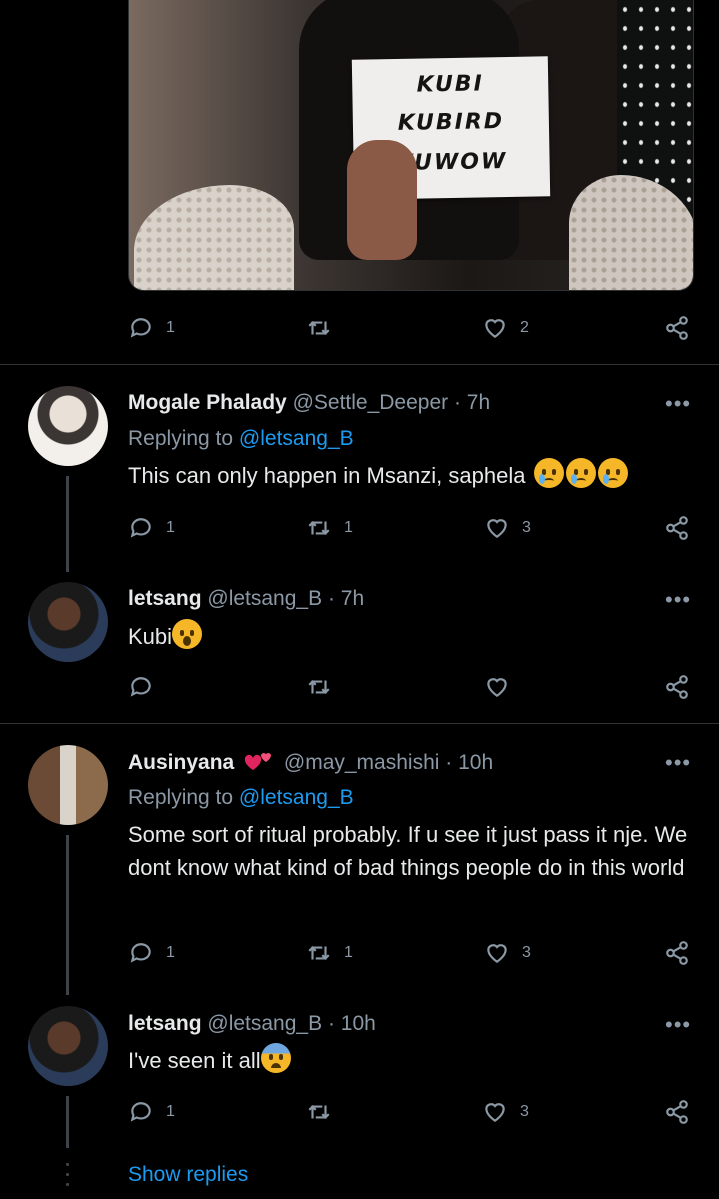 This screenshot has height=1199, width=719. What do you see at coordinates (214, 237) in the screenshot?
I see `image-sleeve-left` at bounding box center [214, 237].